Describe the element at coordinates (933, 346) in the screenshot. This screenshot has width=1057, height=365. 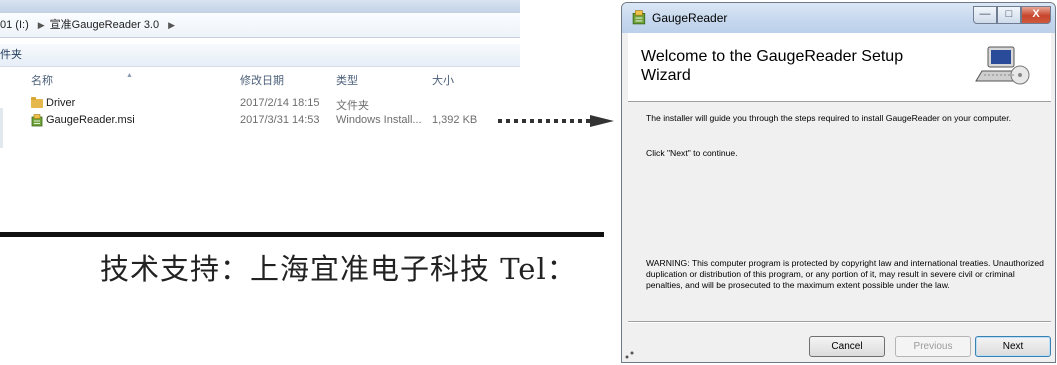
I see `previous-button: Previous` at that location.